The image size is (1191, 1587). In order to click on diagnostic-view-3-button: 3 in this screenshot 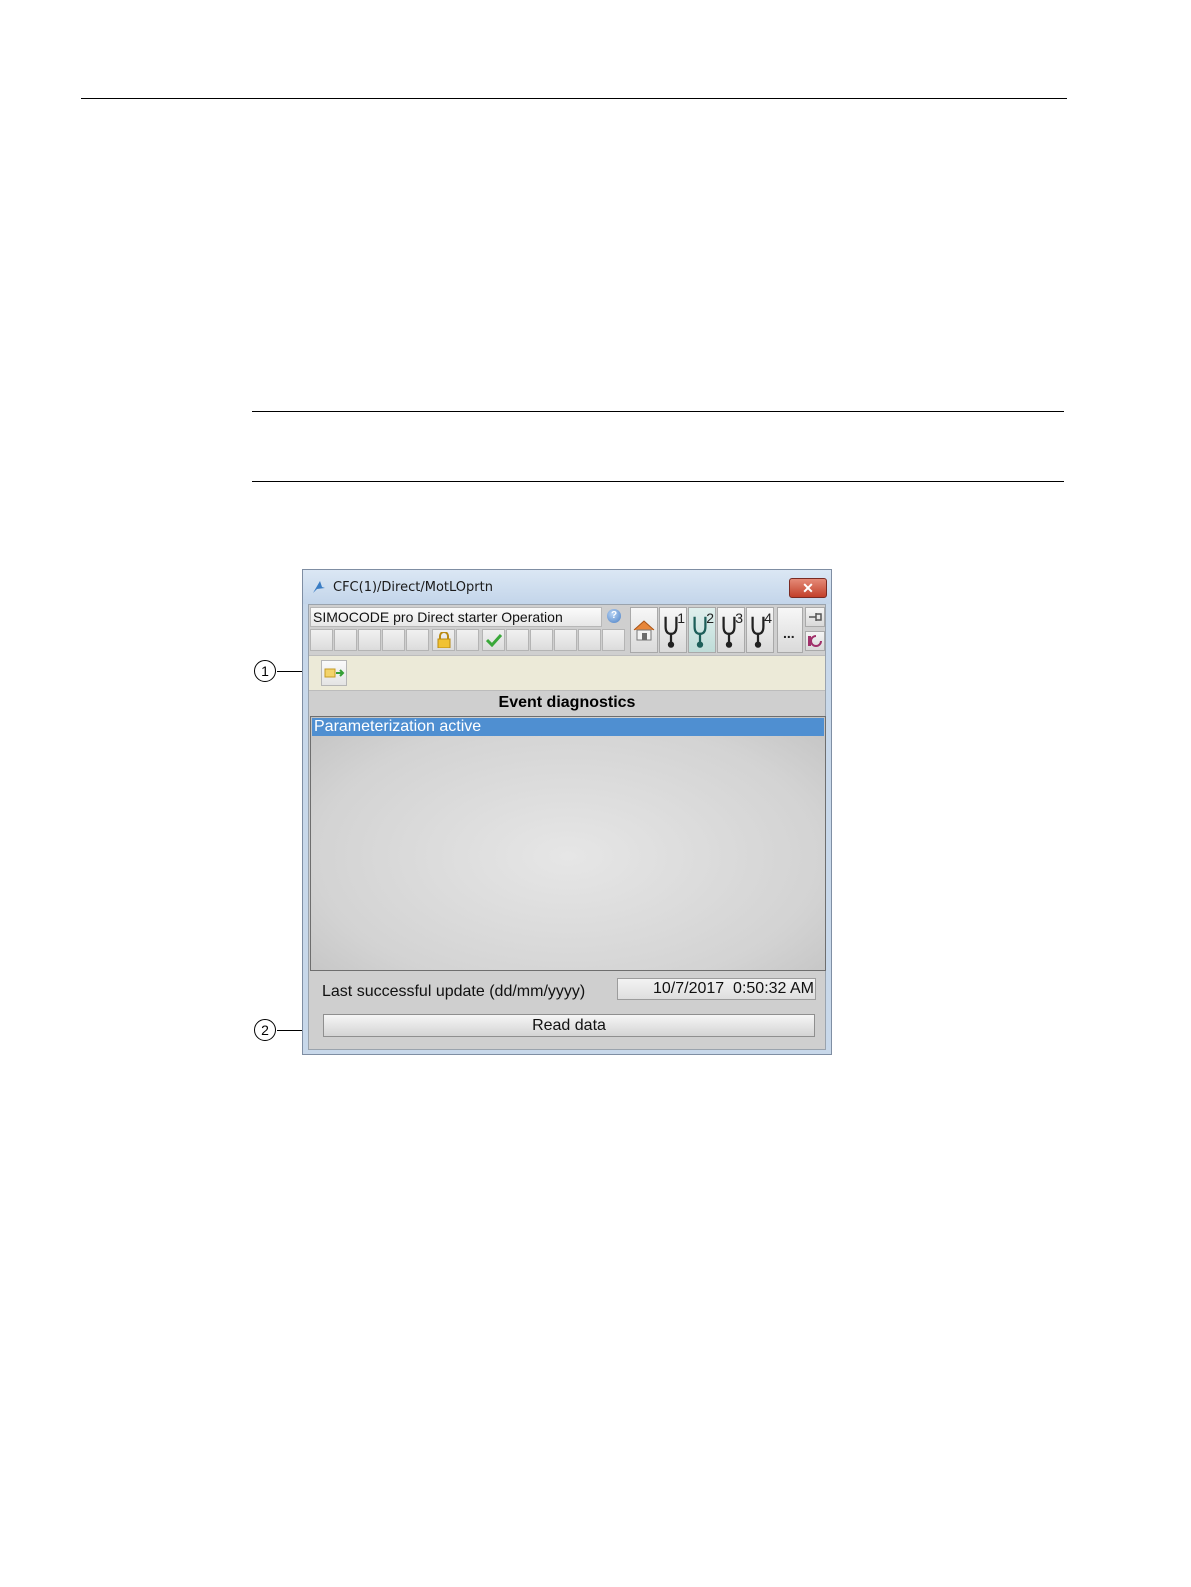, I will do `click(731, 630)`.